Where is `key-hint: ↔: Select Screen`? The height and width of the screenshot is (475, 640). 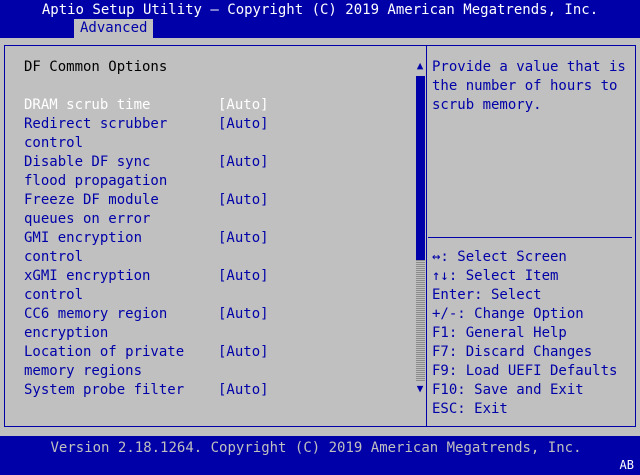
key-hint: ↔: Select Screen is located at coordinates (499, 257).